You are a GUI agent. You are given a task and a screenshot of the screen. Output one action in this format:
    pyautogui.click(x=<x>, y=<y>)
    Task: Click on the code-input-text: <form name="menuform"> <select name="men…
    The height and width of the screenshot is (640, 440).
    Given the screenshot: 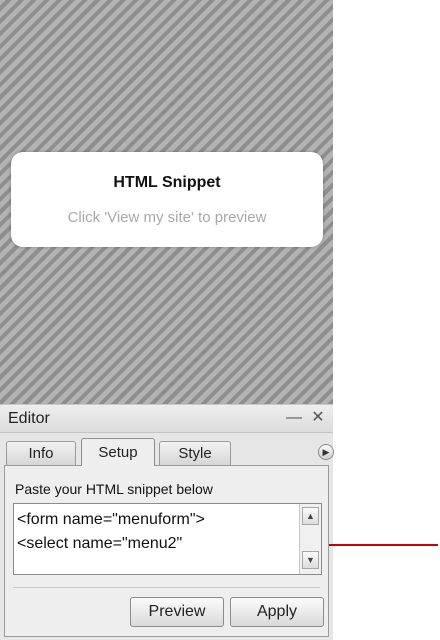 What is the action you would take?
    pyautogui.click(x=156, y=532)
    